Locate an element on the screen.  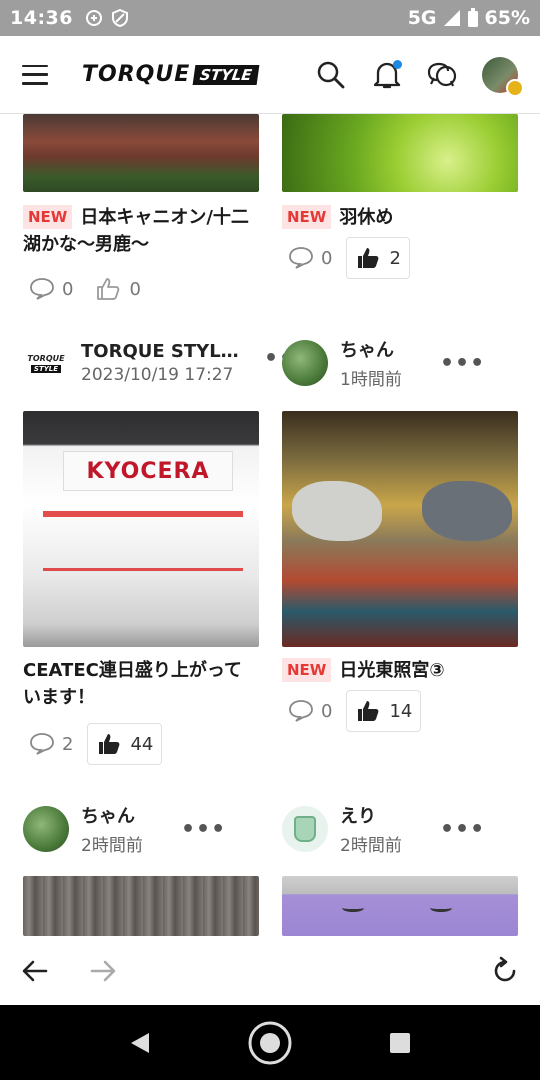
like-button: 0 is located at coordinates (117, 289).